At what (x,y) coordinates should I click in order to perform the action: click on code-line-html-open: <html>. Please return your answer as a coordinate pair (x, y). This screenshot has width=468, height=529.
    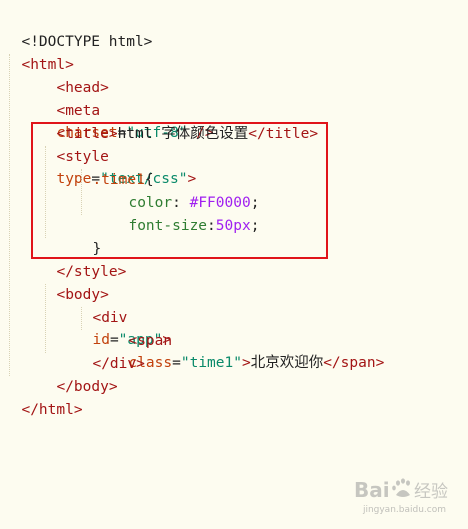
    Looking at the image, I should click on (38, 52).